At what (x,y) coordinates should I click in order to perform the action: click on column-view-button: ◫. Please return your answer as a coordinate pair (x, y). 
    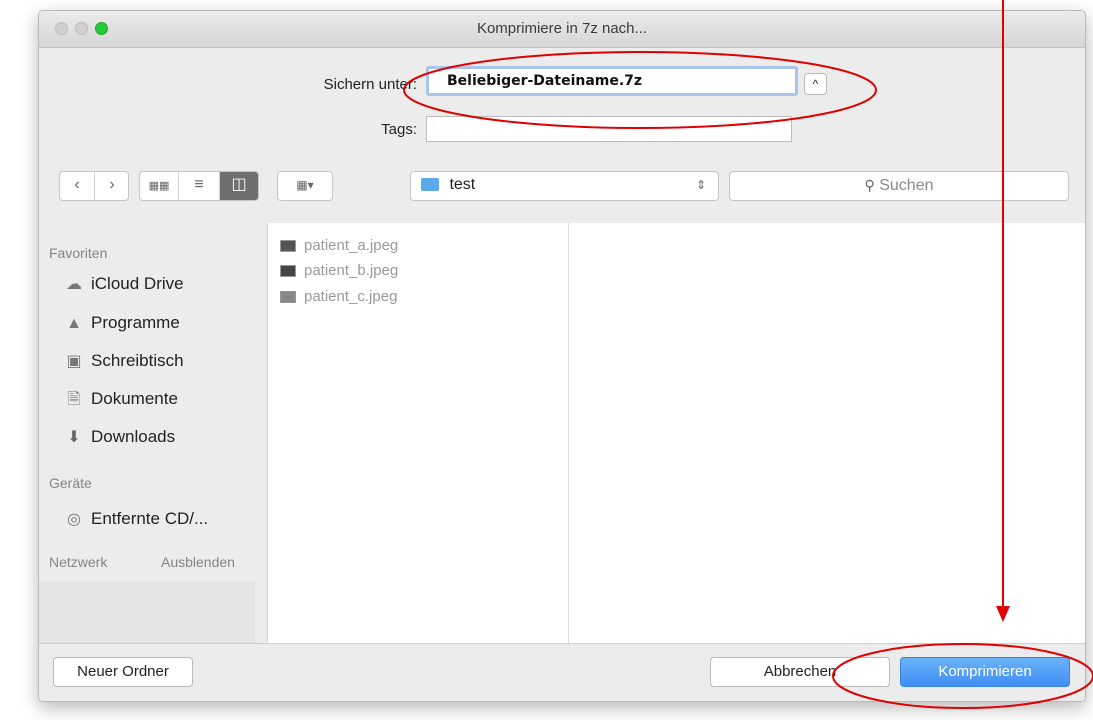
    Looking at the image, I should click on (239, 186).